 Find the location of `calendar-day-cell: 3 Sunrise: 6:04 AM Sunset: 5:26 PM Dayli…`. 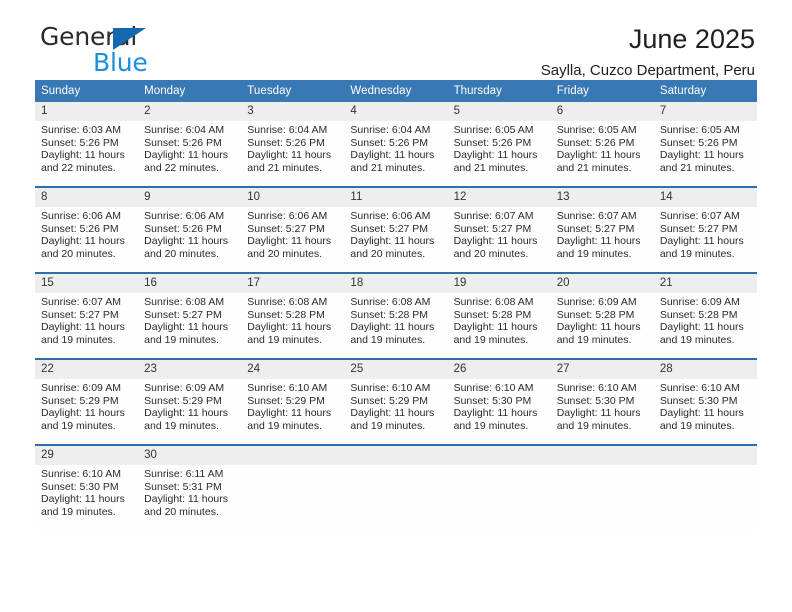

calendar-day-cell: 3 Sunrise: 6:04 AM Sunset: 5:26 PM Dayli… is located at coordinates (293, 144).